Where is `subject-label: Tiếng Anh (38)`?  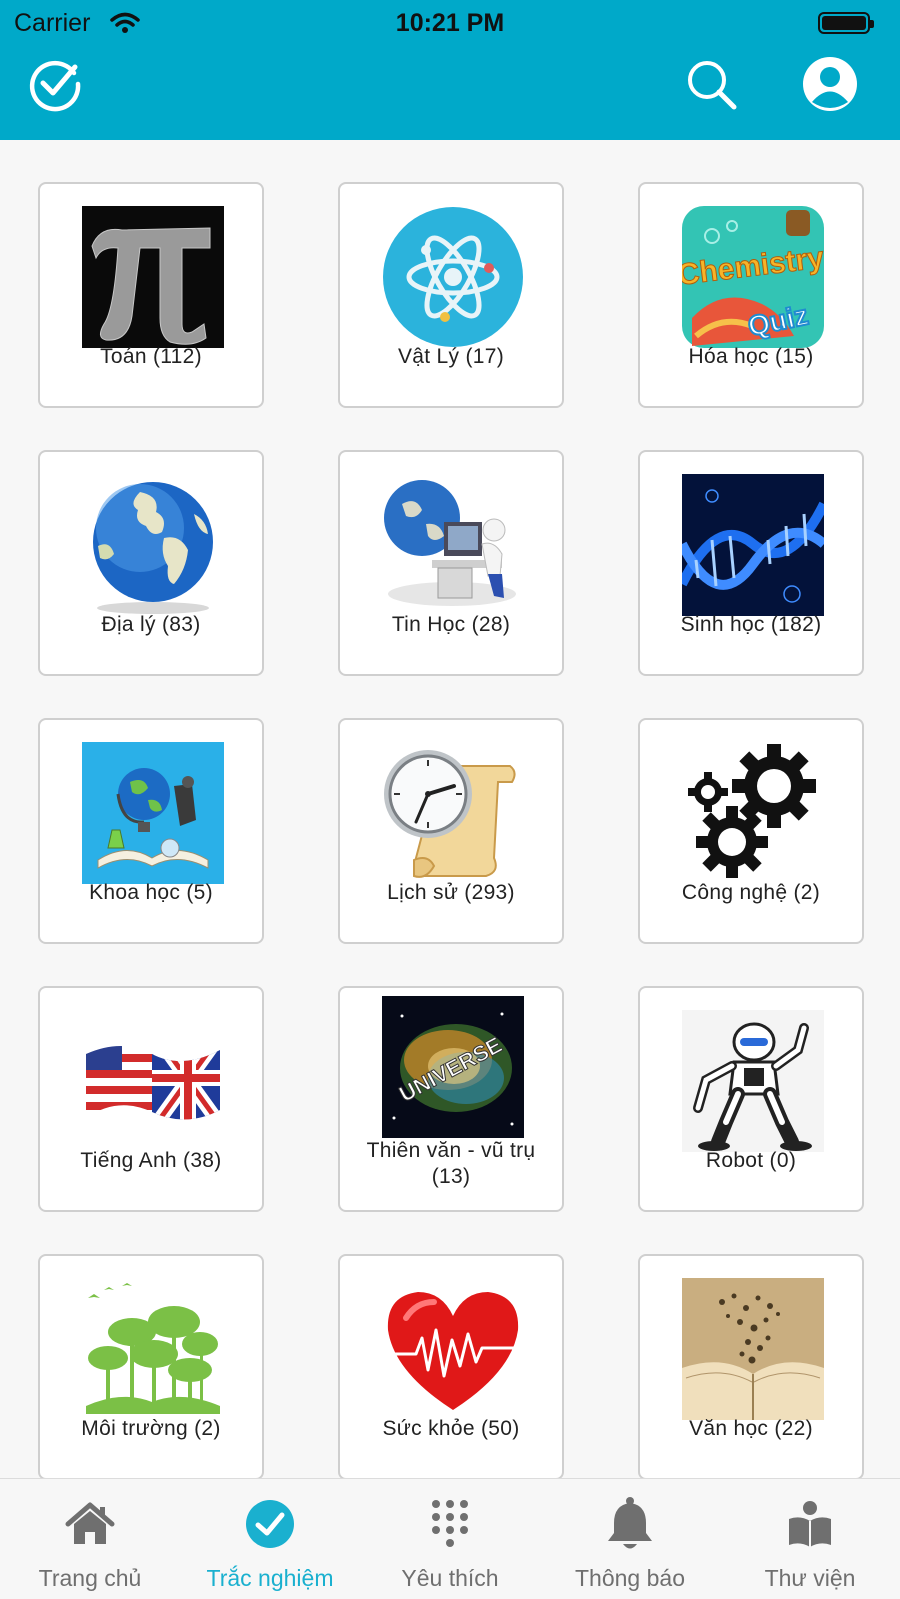
subject-label: Tiếng Anh (38) is located at coordinates (151, 1160).